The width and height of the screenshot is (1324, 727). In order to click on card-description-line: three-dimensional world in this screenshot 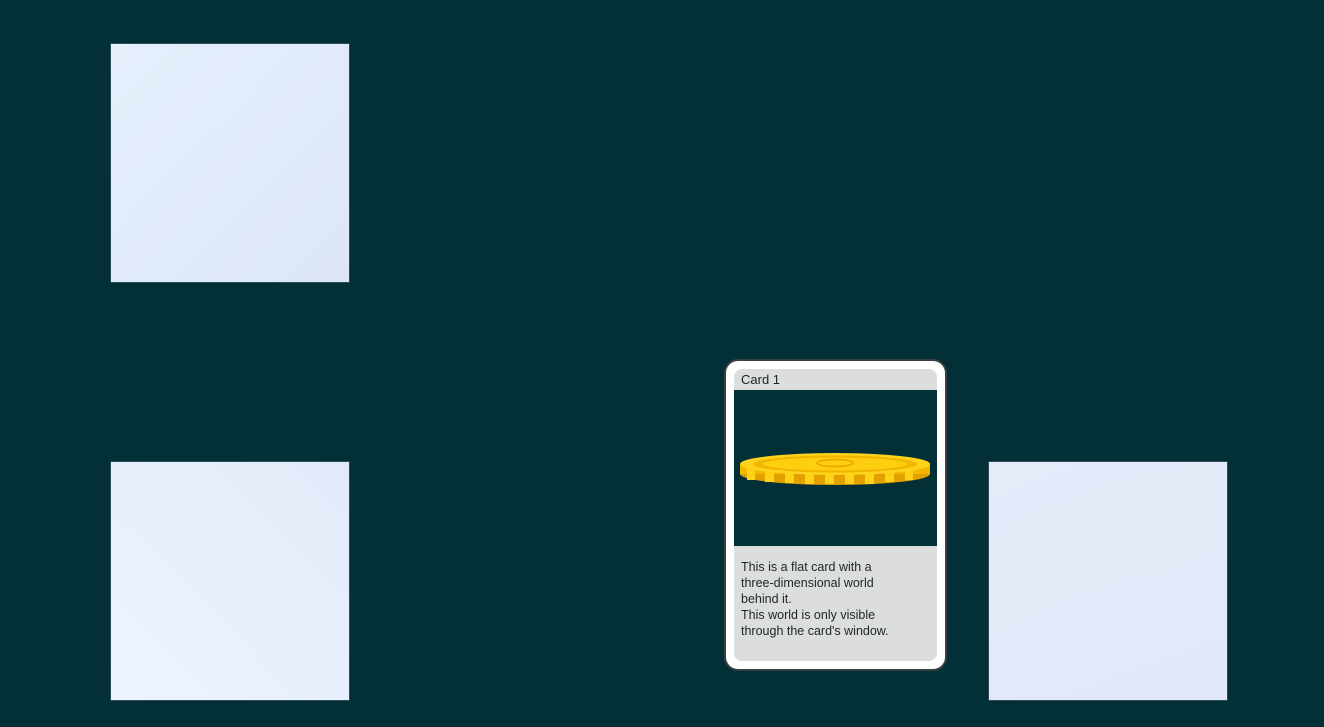, I will do `click(807, 583)`.